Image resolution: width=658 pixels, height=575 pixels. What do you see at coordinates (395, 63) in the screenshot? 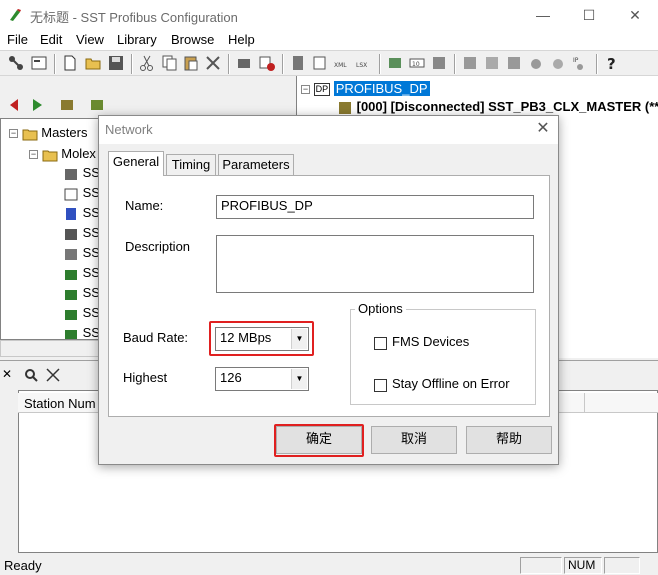
I see `download-icon` at bounding box center [395, 63].